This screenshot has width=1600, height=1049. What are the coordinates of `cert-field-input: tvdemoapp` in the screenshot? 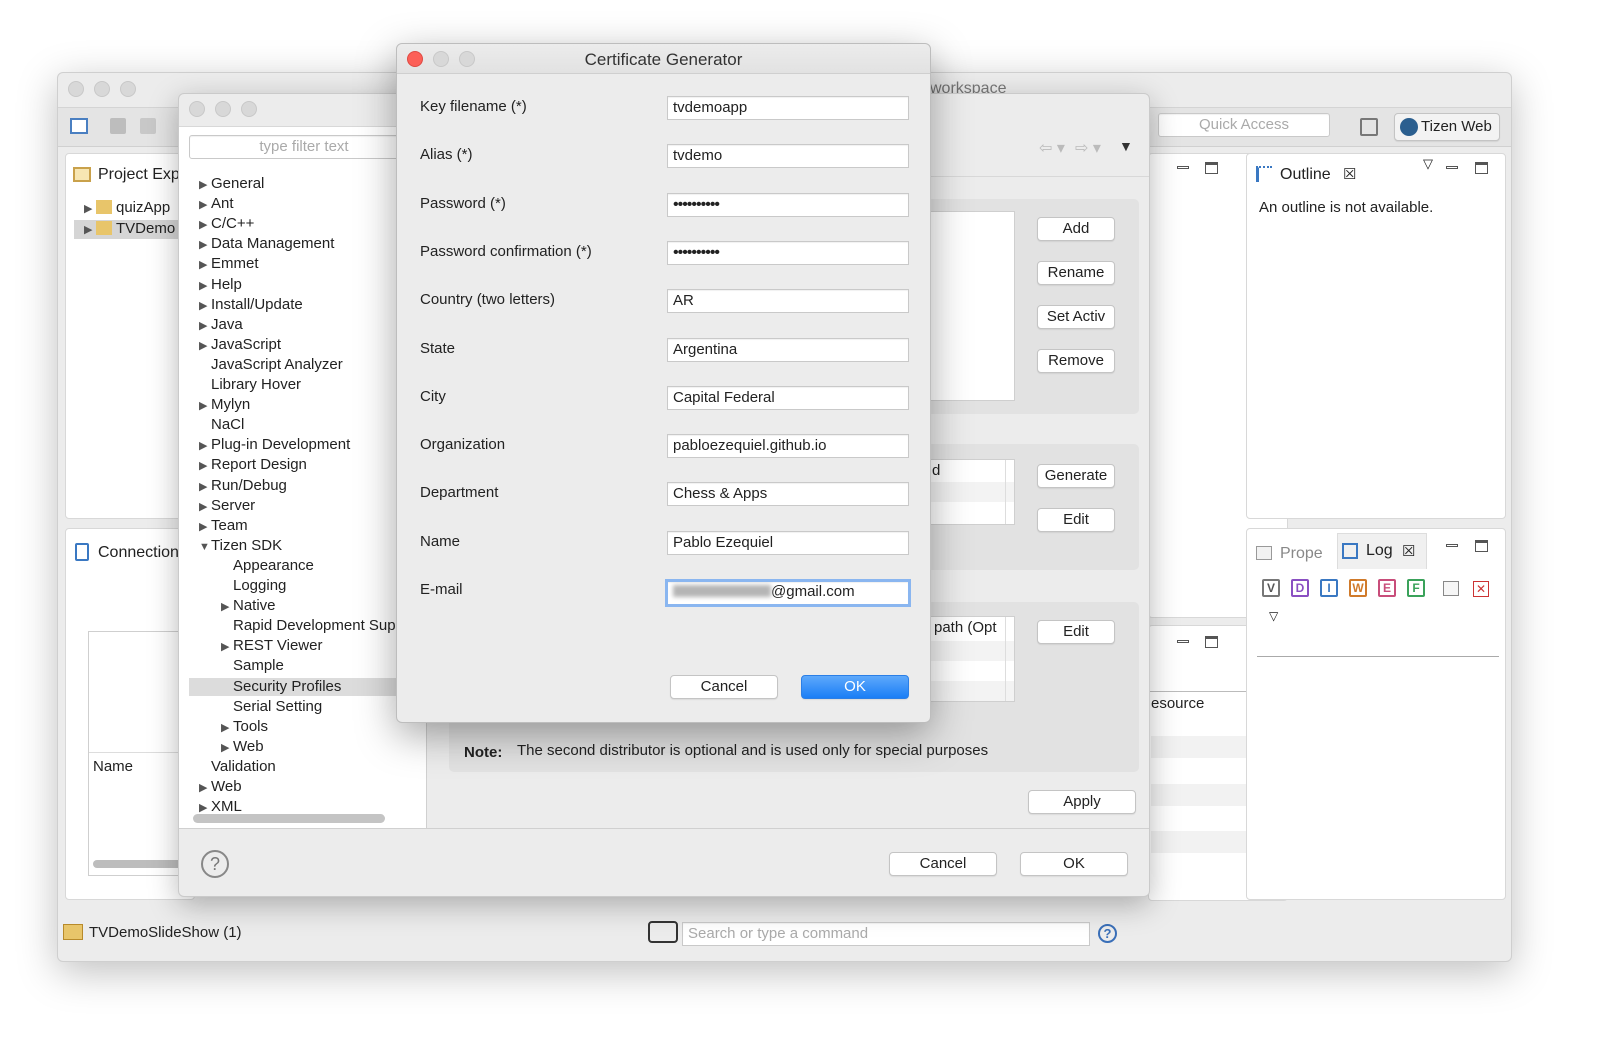 It's located at (788, 108).